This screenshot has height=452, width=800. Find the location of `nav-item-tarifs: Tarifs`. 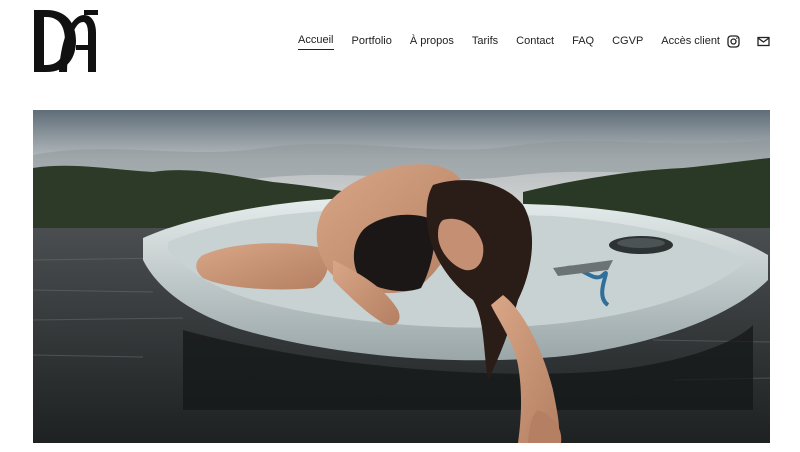

nav-item-tarifs: Tarifs is located at coordinates (485, 41).